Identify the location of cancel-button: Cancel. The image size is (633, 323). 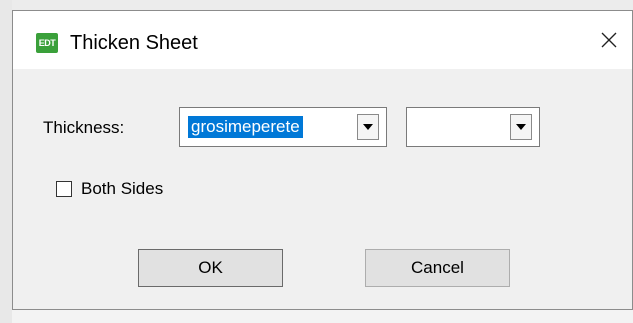
(437, 268).